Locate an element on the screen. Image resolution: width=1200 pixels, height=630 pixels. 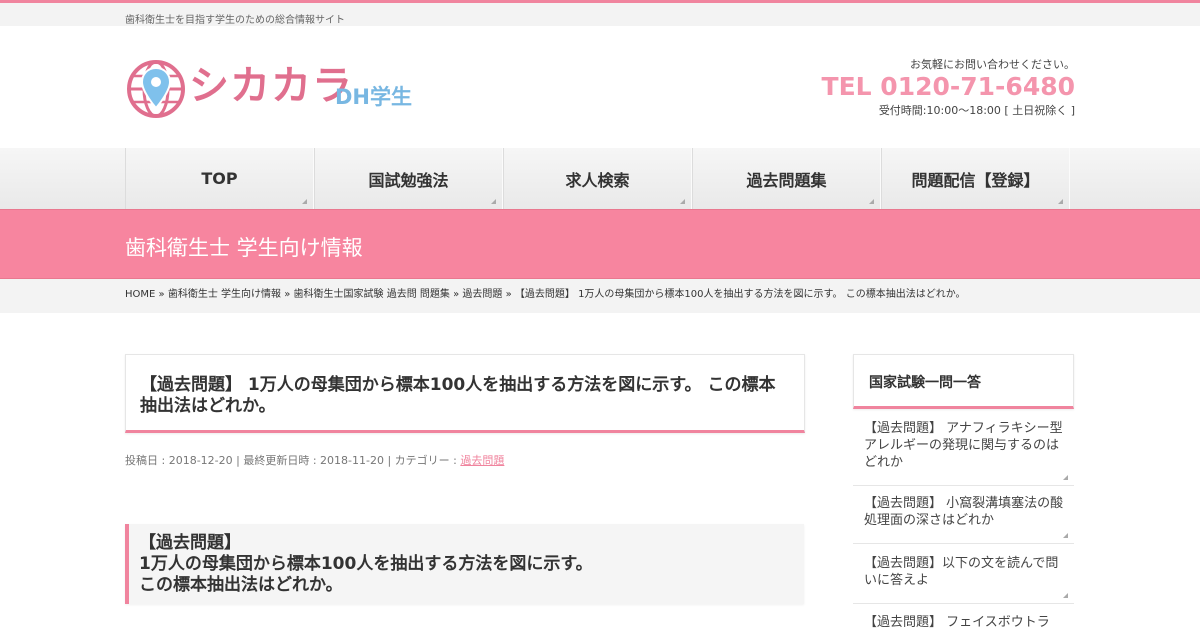
logo-wordmark: シカカラ is located at coordinates (271, 86).